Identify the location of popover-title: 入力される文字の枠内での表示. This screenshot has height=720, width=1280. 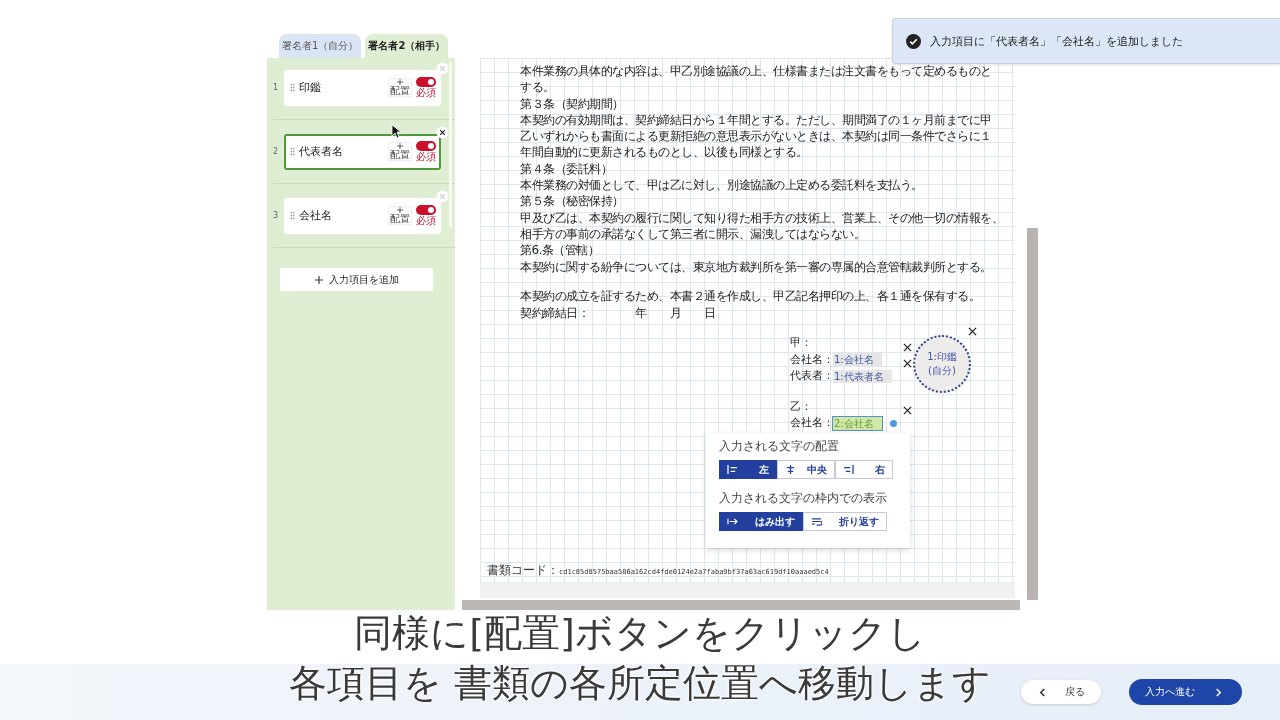
(803, 498).